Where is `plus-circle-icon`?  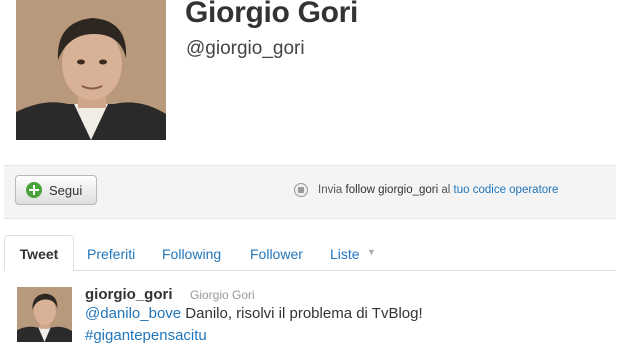
plus-circle-icon is located at coordinates (34, 190).